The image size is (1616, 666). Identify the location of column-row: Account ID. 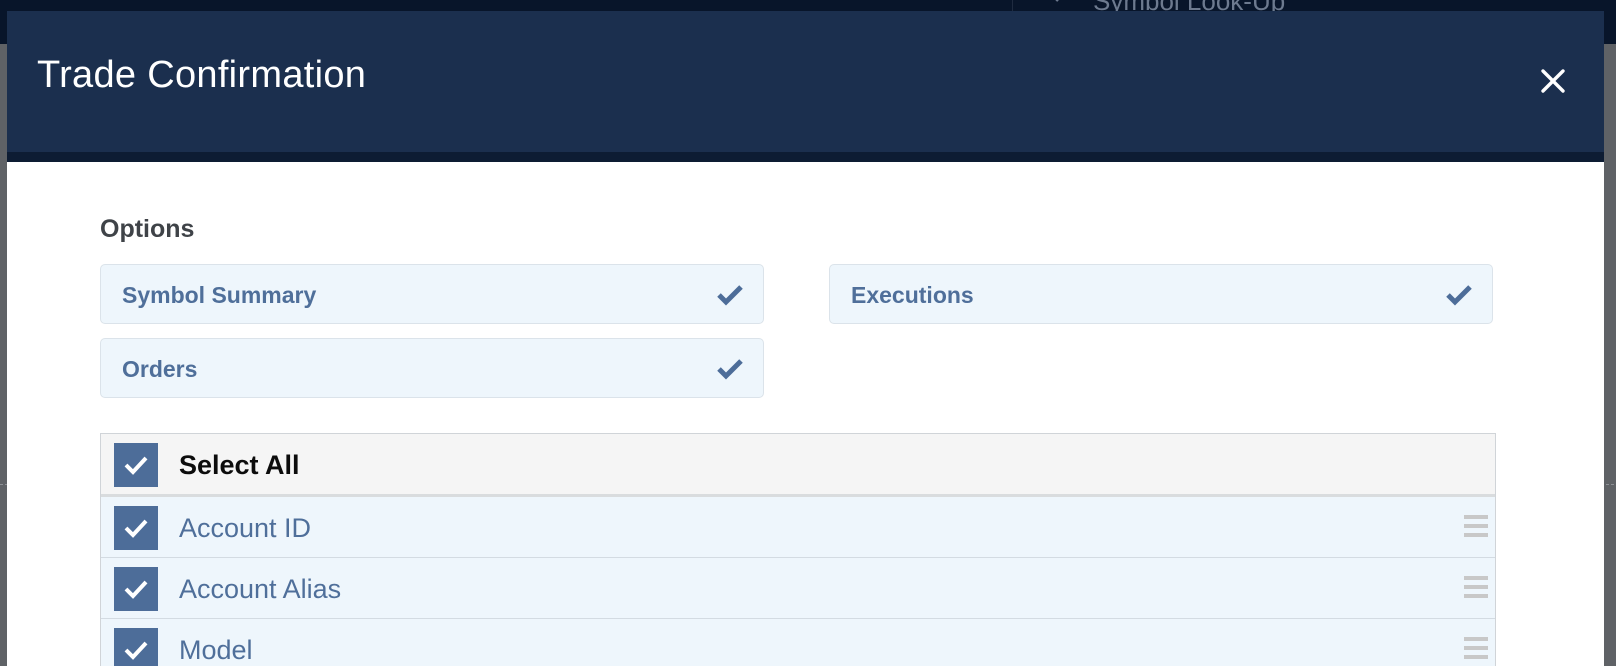
(798, 527).